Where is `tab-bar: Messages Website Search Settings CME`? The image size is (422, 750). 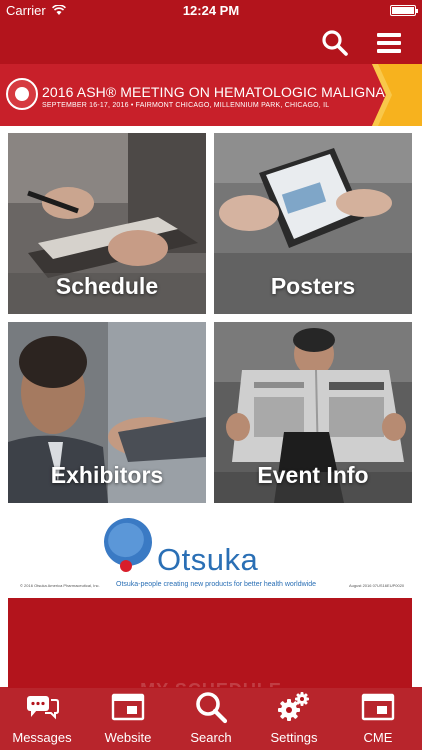 tab-bar: Messages Website Search Settings CME is located at coordinates (211, 718).